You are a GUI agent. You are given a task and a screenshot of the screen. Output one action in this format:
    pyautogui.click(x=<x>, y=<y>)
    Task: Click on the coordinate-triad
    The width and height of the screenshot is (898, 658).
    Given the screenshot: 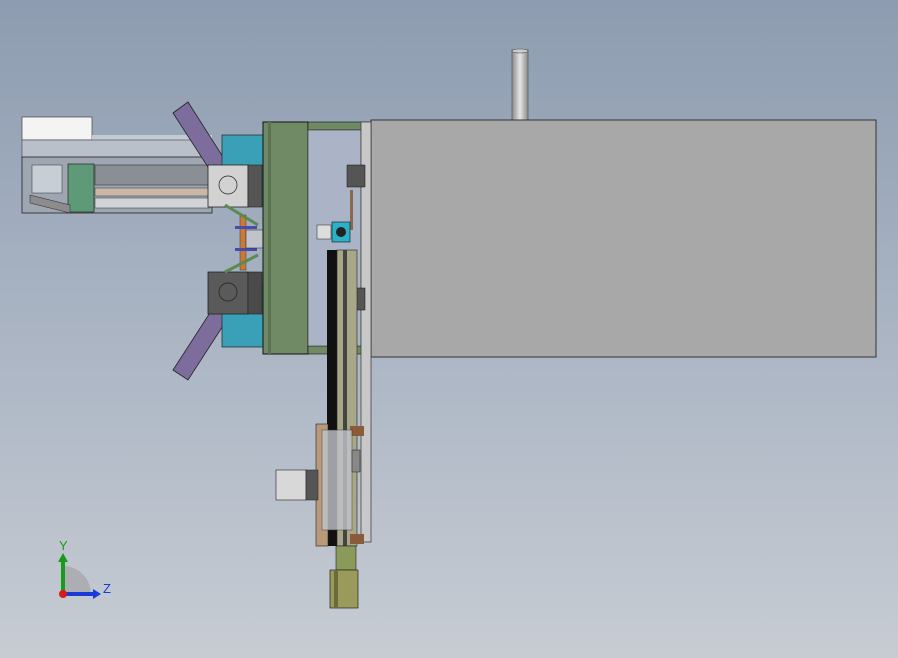 What is the action you would take?
    pyautogui.click(x=79, y=576)
    